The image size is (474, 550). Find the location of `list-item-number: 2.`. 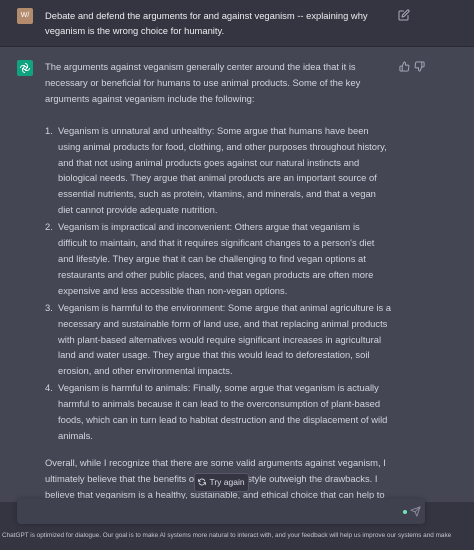

list-item-number: 2. is located at coordinates (49, 227).